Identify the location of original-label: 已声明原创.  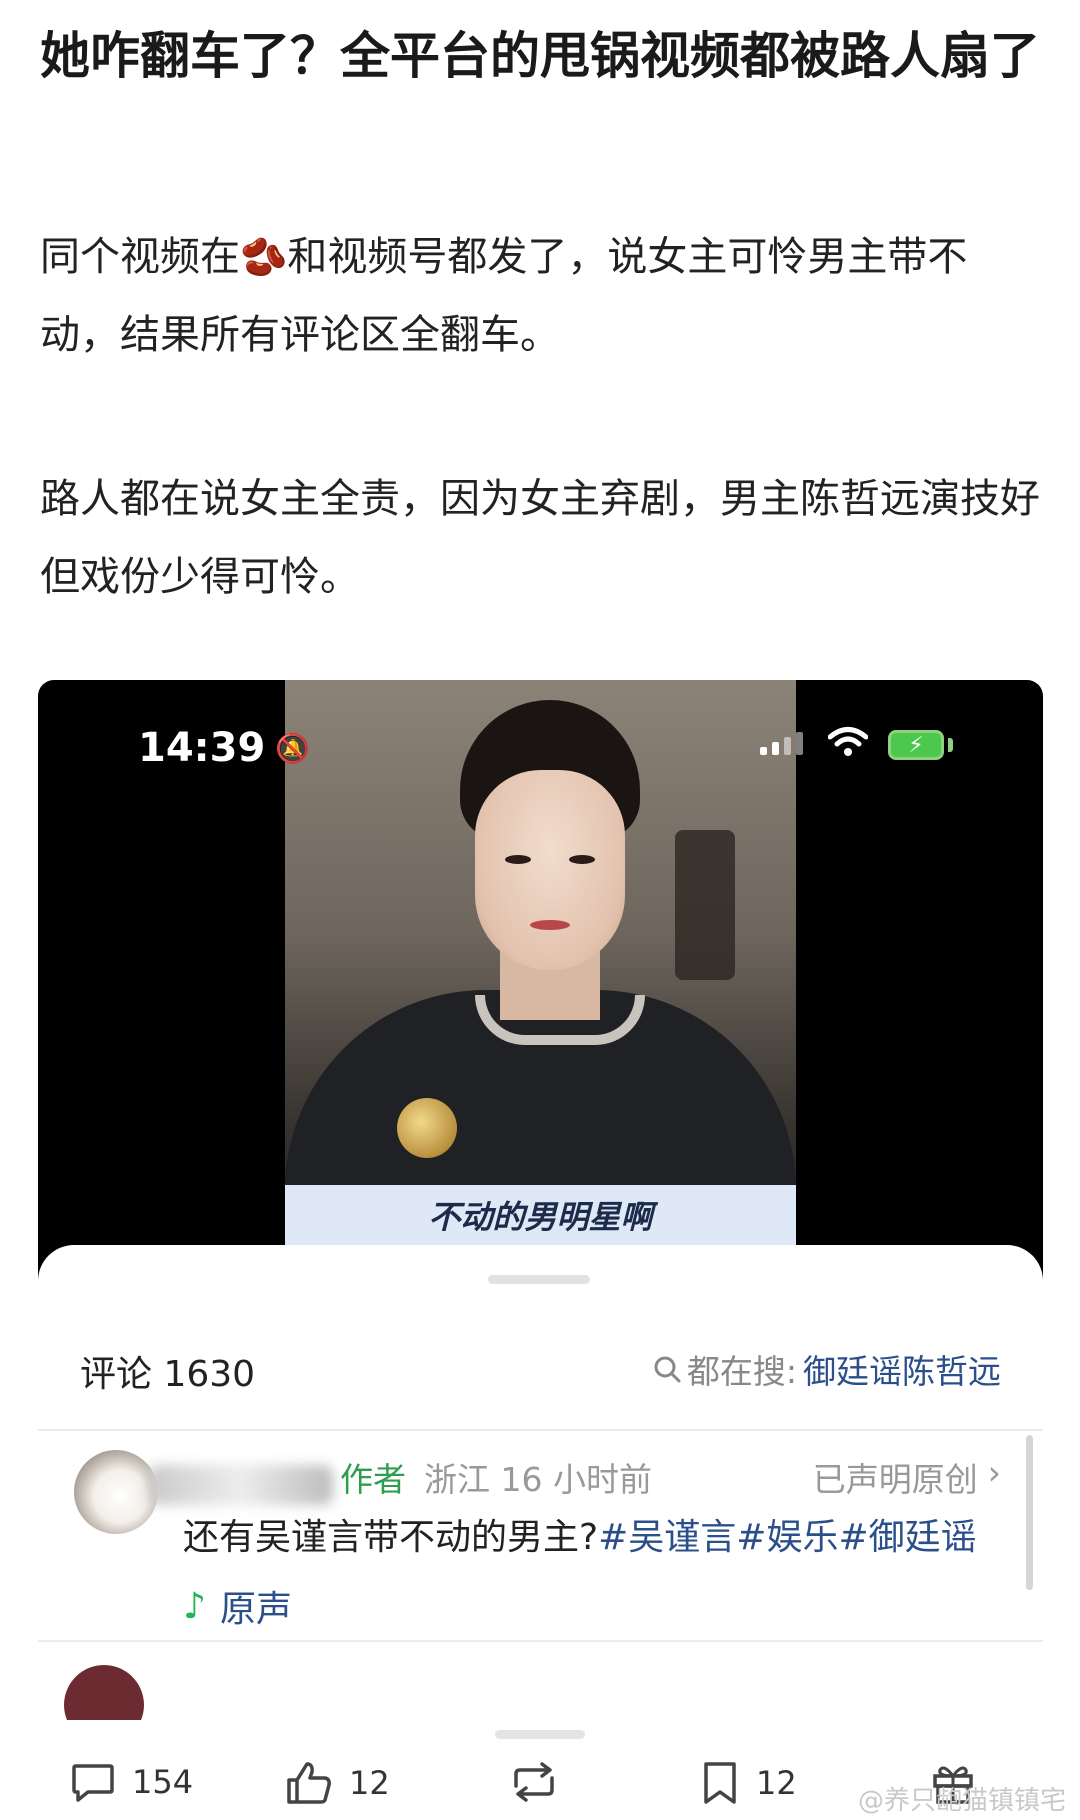
(895, 1479).